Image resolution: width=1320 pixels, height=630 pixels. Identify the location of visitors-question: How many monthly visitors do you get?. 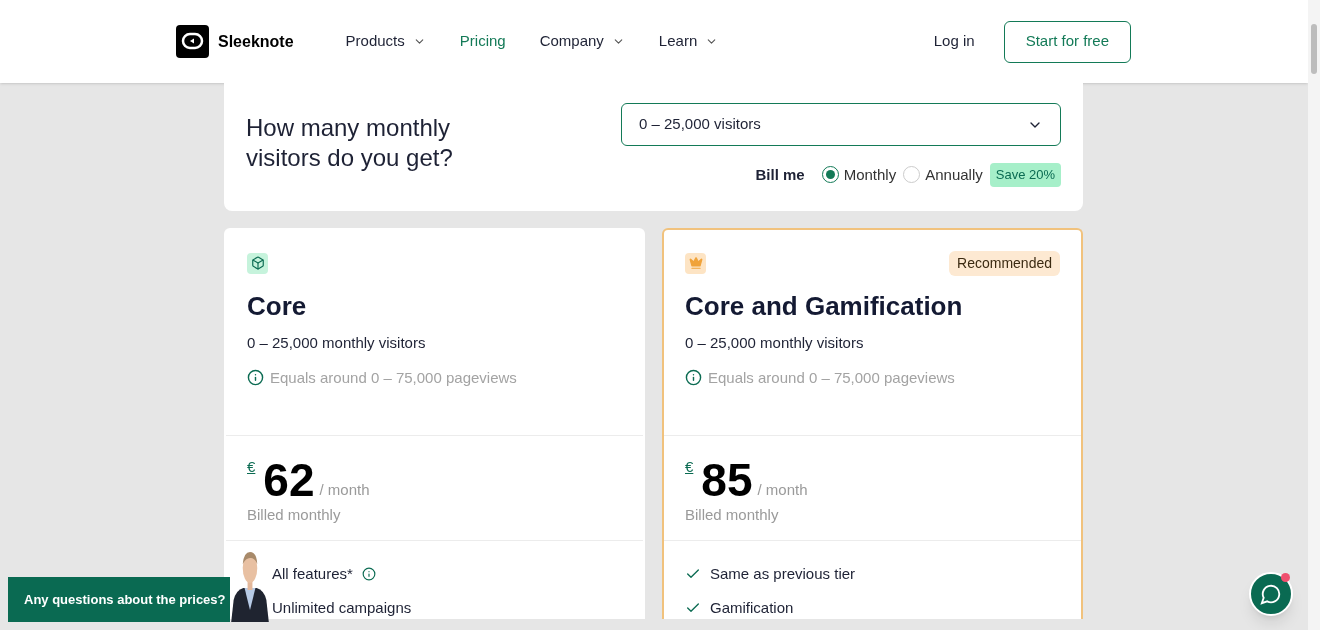
(350, 143).